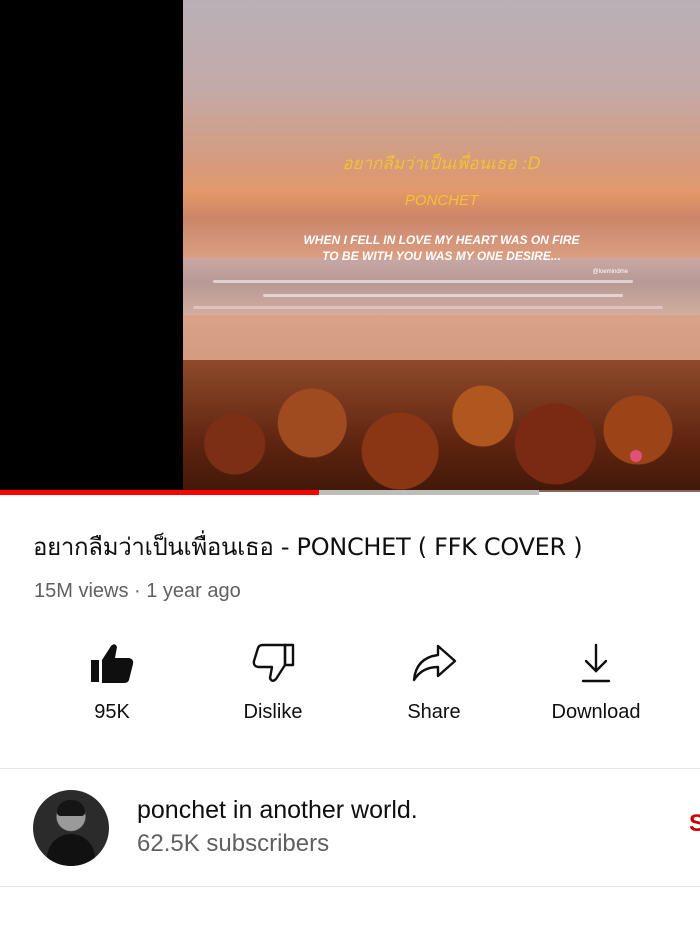 The height and width of the screenshot is (933, 700). Describe the element at coordinates (277, 810) in the screenshot. I see `channel-name: ponchet in another world.` at that location.